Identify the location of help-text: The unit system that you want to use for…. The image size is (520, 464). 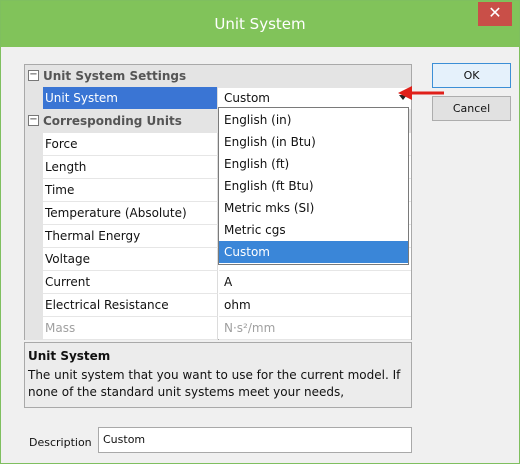
(214, 383).